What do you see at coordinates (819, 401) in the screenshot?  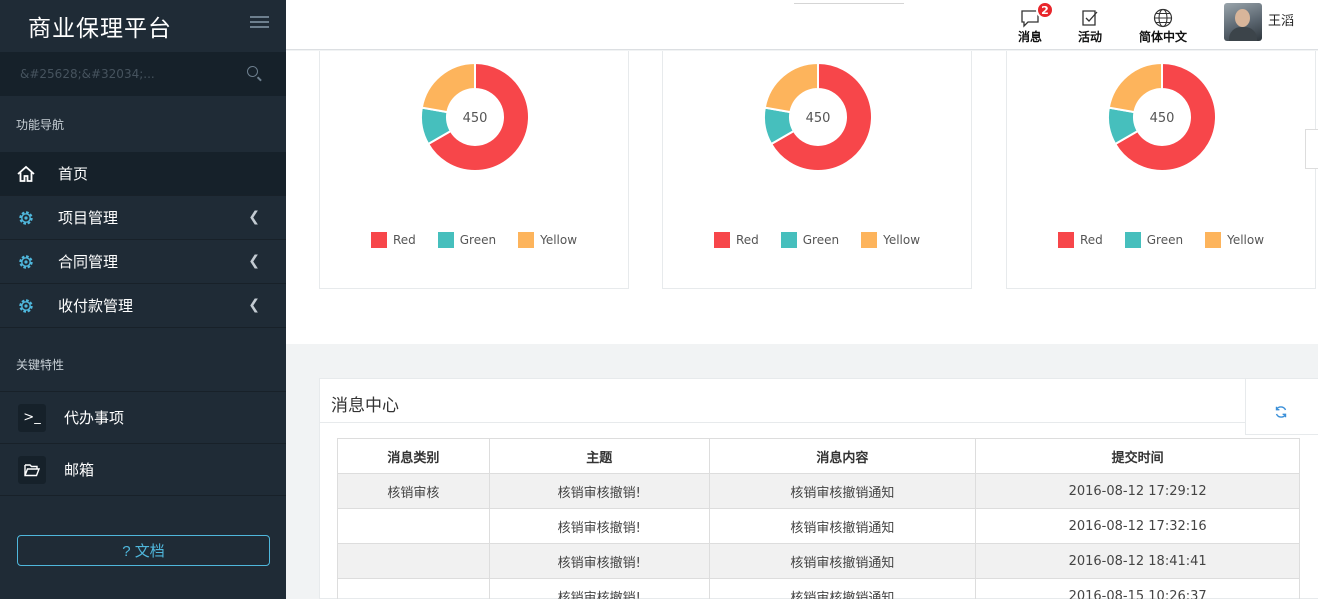 I see `message-center-header: 消息中心` at bounding box center [819, 401].